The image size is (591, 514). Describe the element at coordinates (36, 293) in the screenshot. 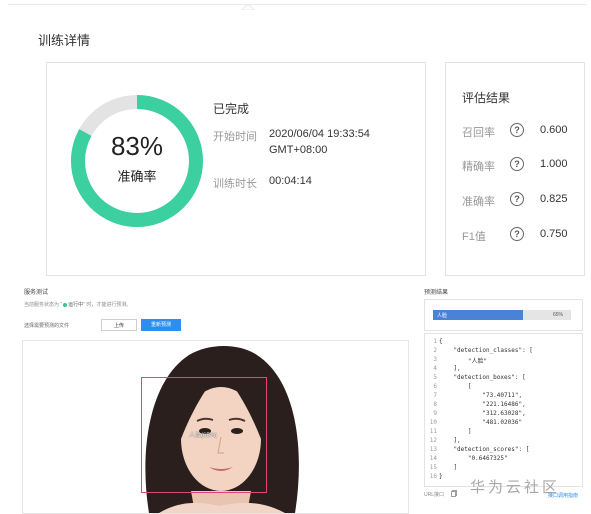

I see `service-test-title: 服务测试` at that location.